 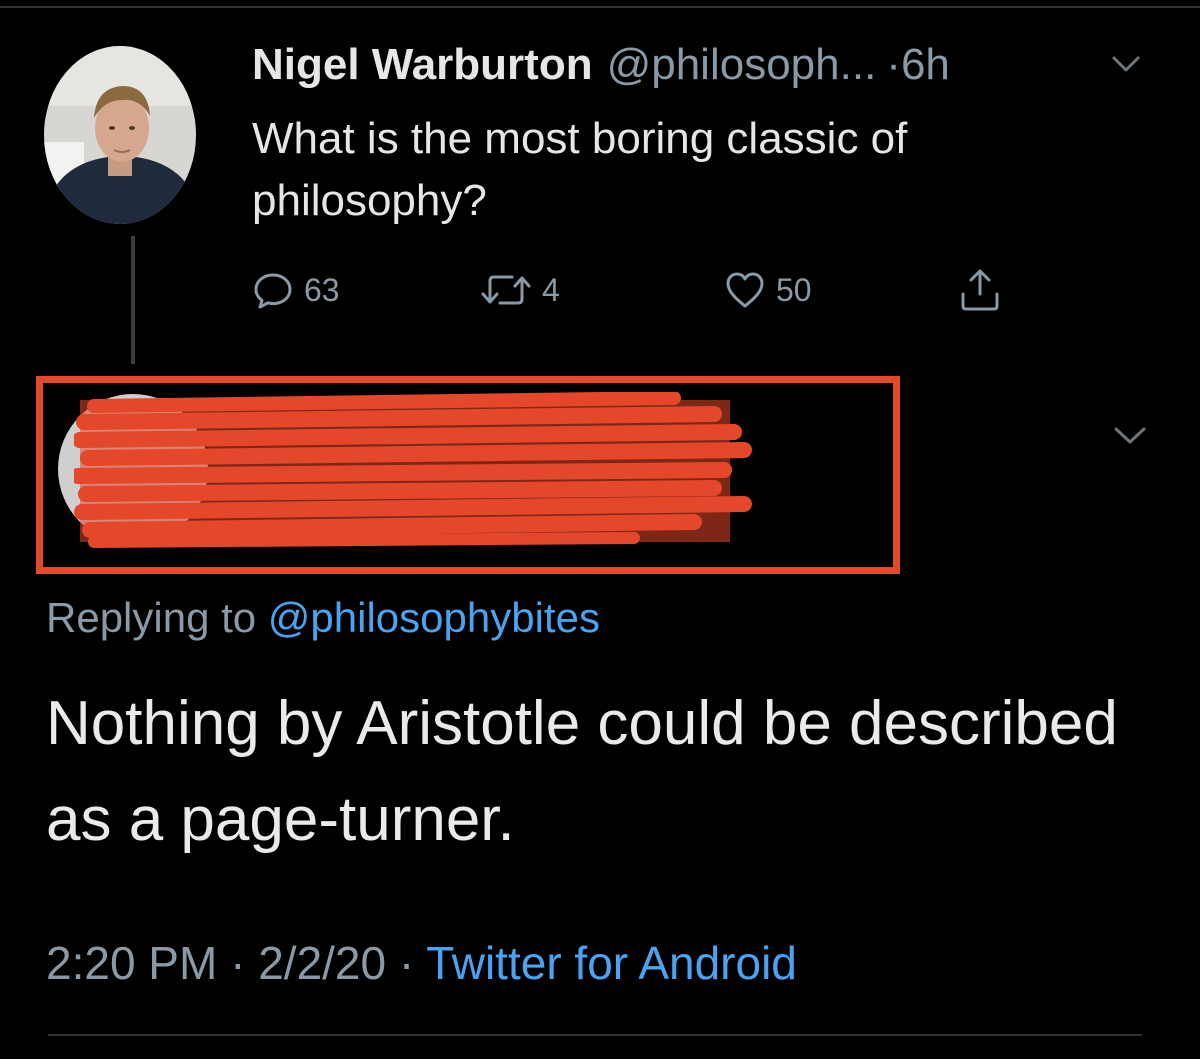 I want to click on tweet-time-ago: 6h, so click(x=925, y=65).